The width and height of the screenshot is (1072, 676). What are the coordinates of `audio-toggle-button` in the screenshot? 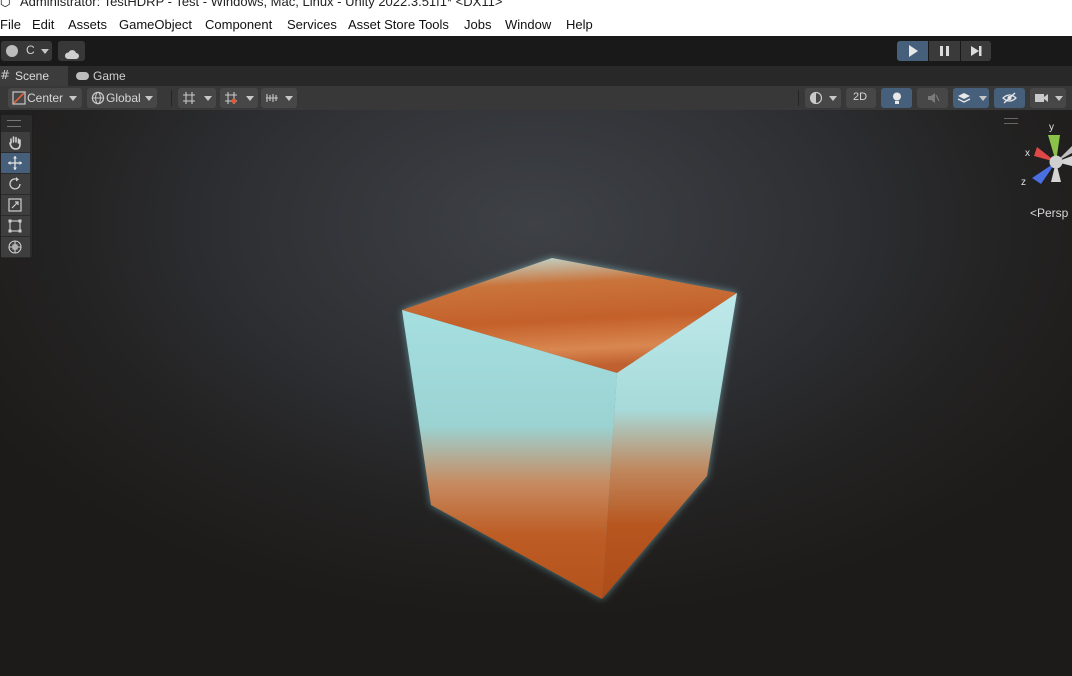 It's located at (932, 98).